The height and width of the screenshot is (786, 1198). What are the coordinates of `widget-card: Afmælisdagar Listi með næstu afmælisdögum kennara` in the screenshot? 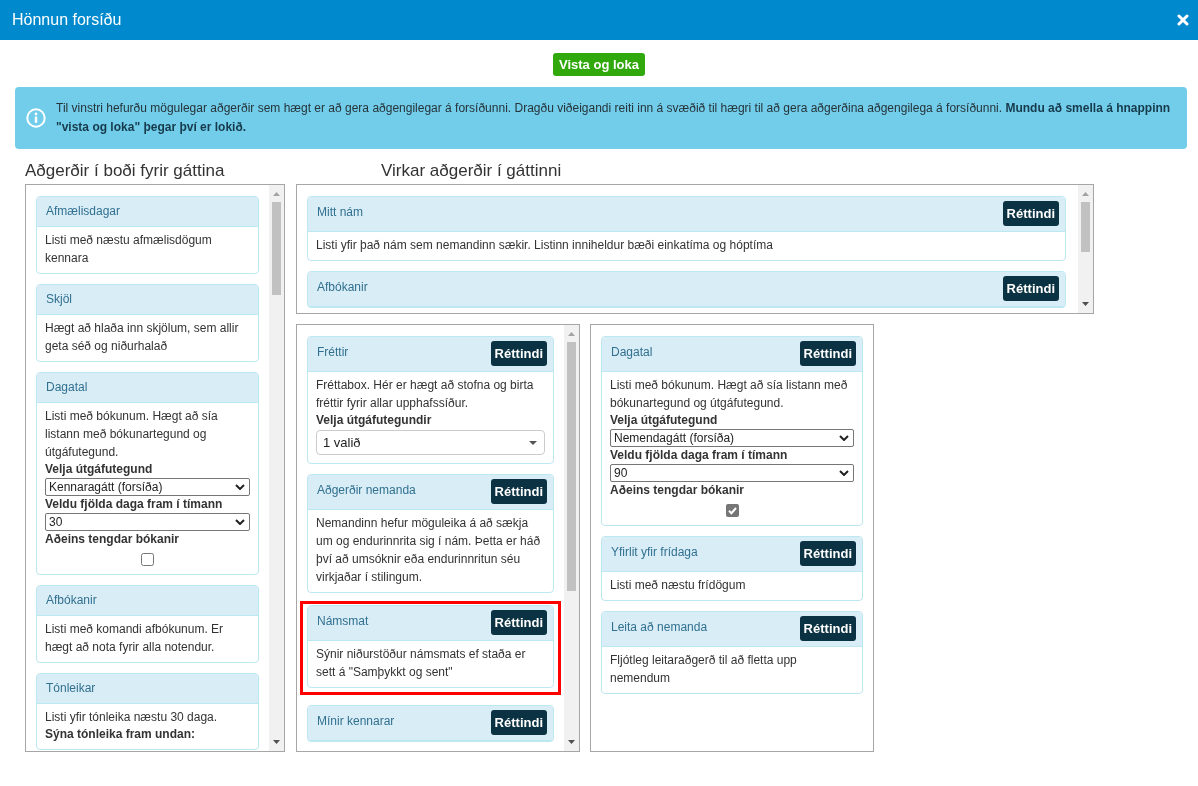 It's located at (147, 235).